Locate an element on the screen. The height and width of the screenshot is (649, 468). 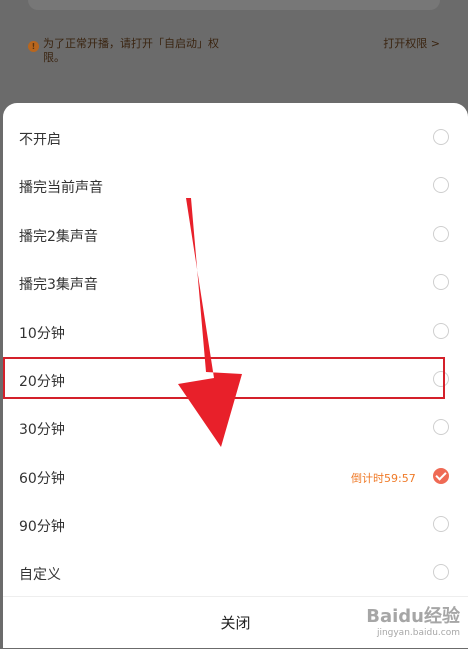
option-row-current: 播完当前声音 is located at coordinates (235, 187).